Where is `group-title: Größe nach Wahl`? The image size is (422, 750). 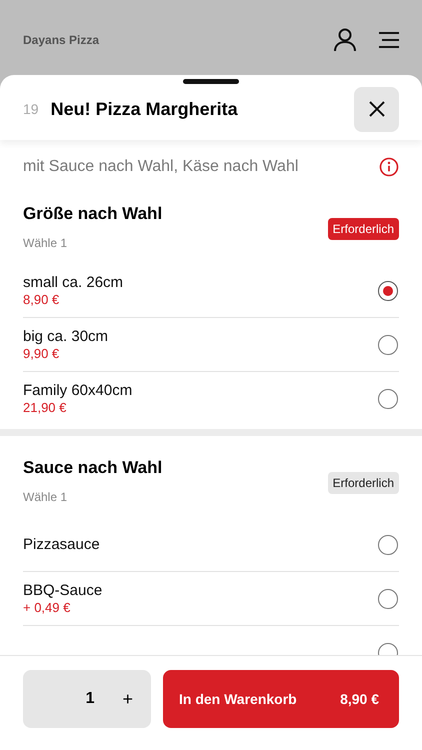 group-title: Größe nach Wahl is located at coordinates (92, 214).